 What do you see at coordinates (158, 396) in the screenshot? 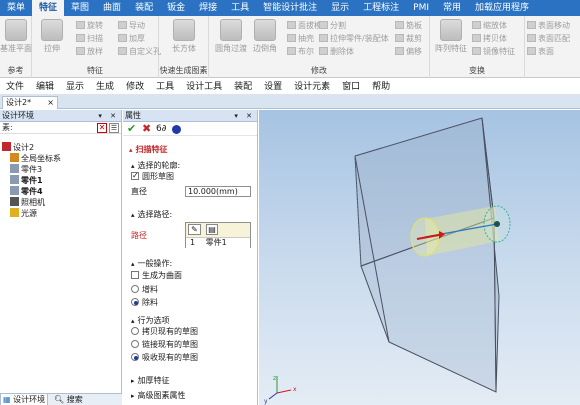
I see `section-advanced: 高级图素属性` at bounding box center [158, 396].